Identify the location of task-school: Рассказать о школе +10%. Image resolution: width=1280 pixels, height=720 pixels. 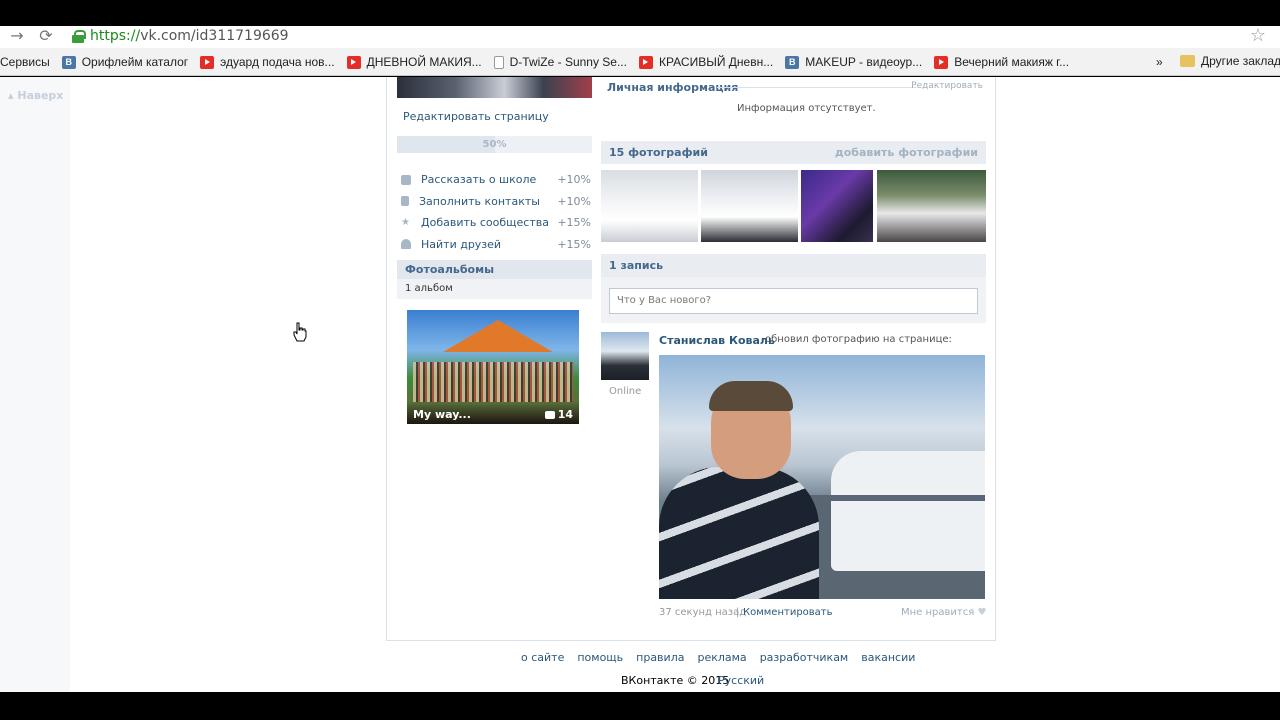
(496, 180).